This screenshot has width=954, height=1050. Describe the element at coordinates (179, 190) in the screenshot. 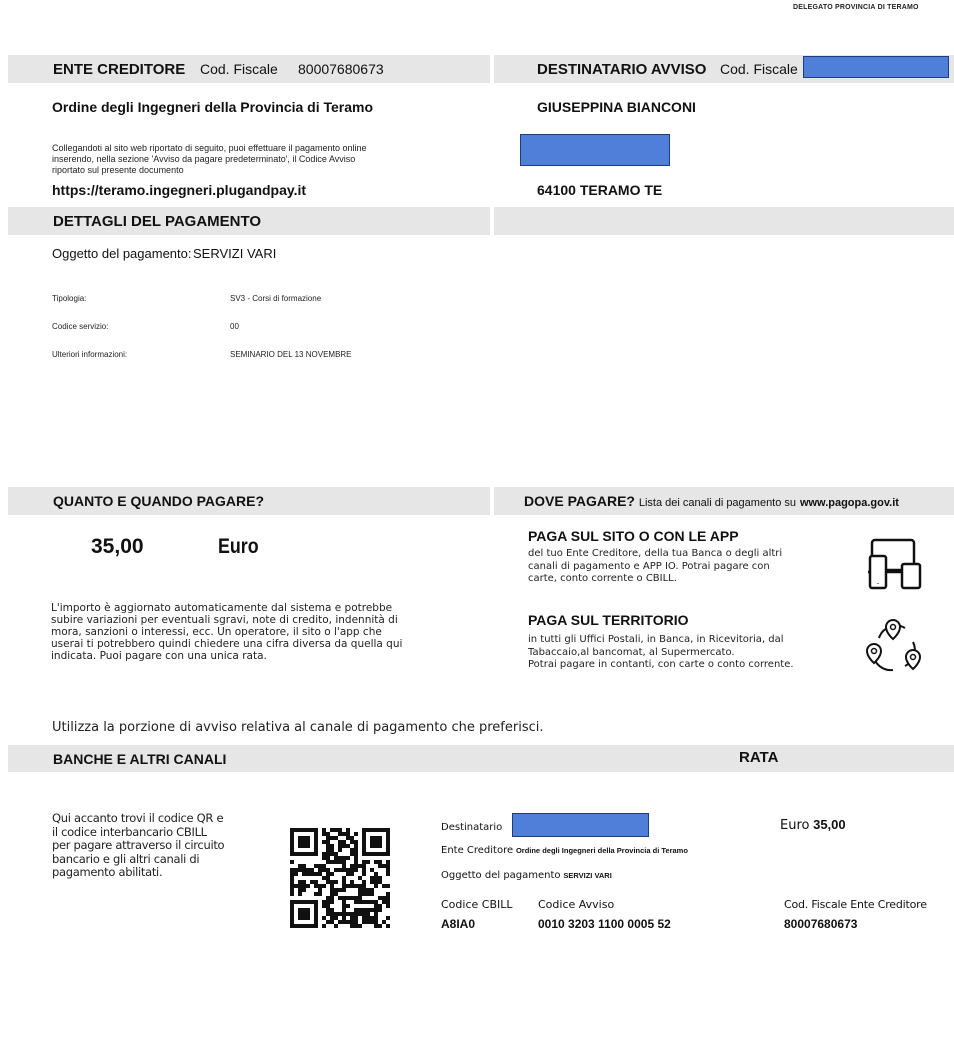

I see `creditor-url: https://teramo.ingegneri.plugandpay.it` at that location.